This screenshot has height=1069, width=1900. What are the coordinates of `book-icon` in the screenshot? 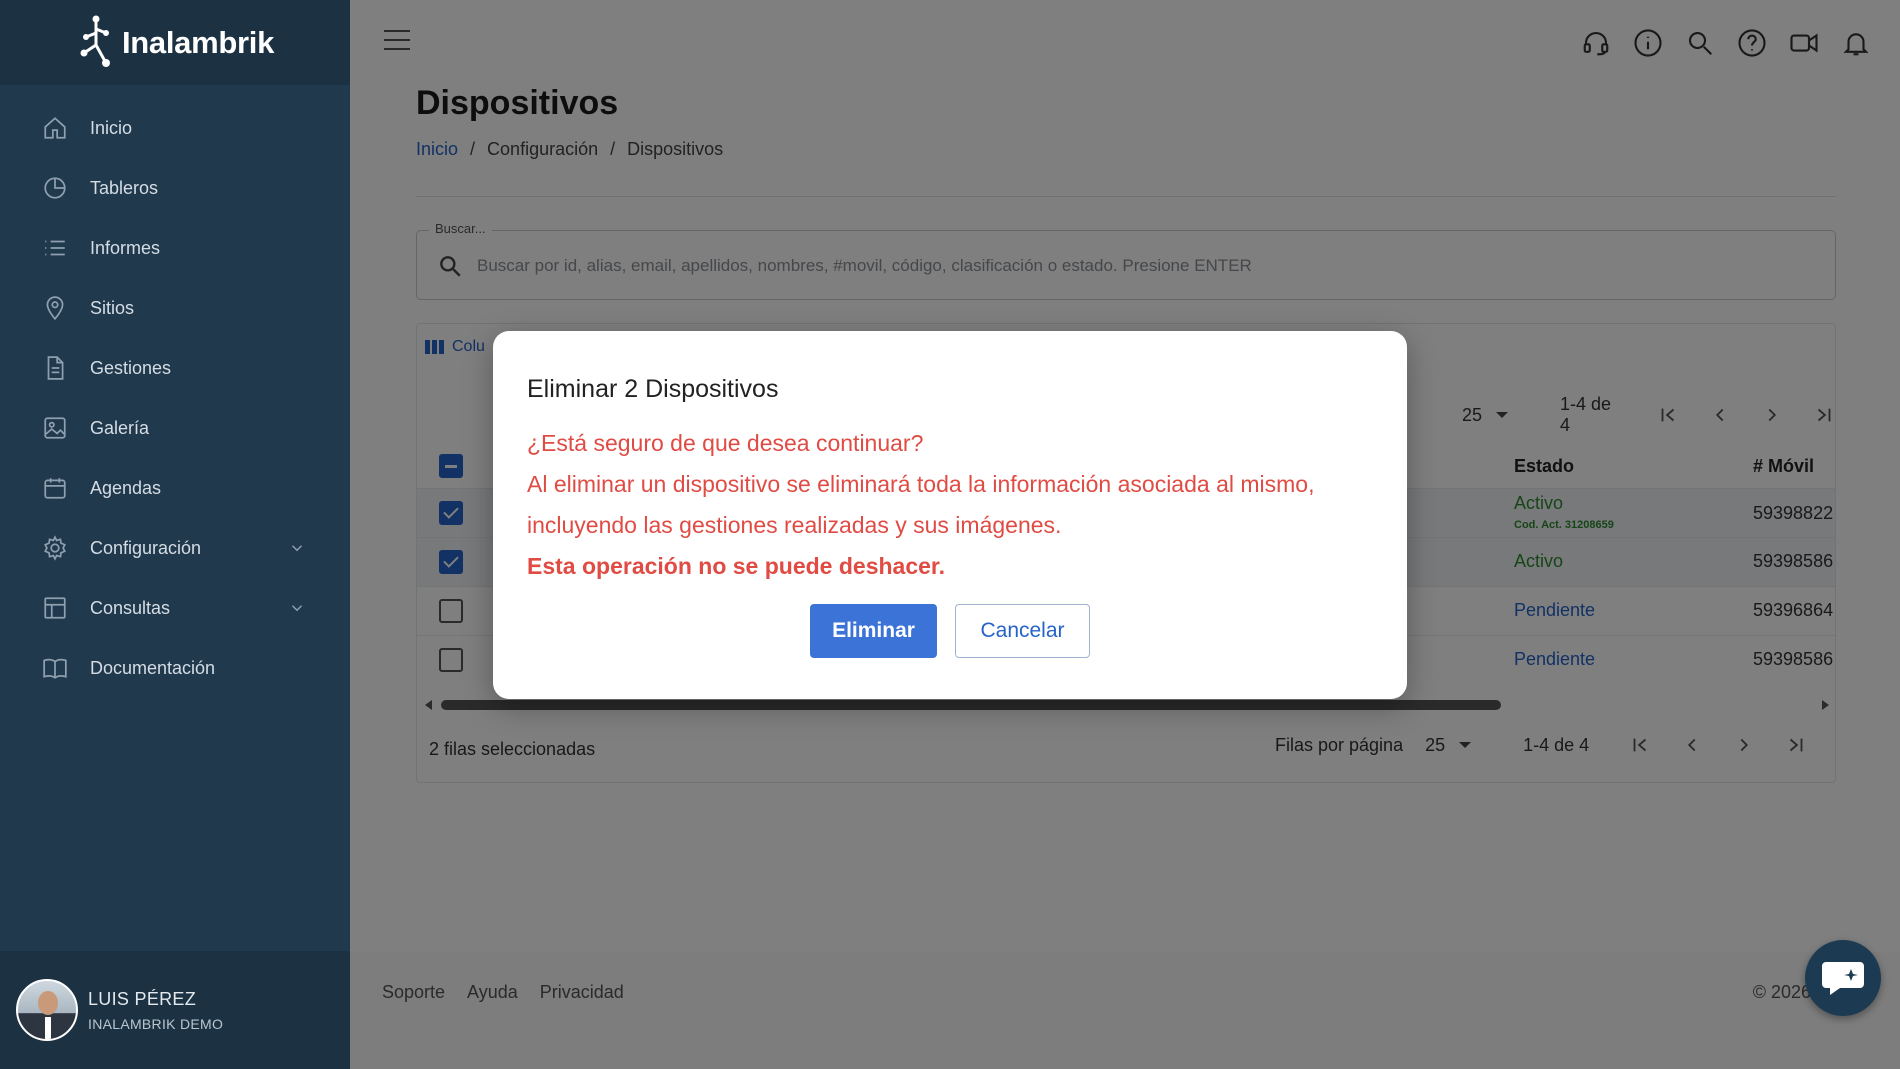 It's located at (55, 668).